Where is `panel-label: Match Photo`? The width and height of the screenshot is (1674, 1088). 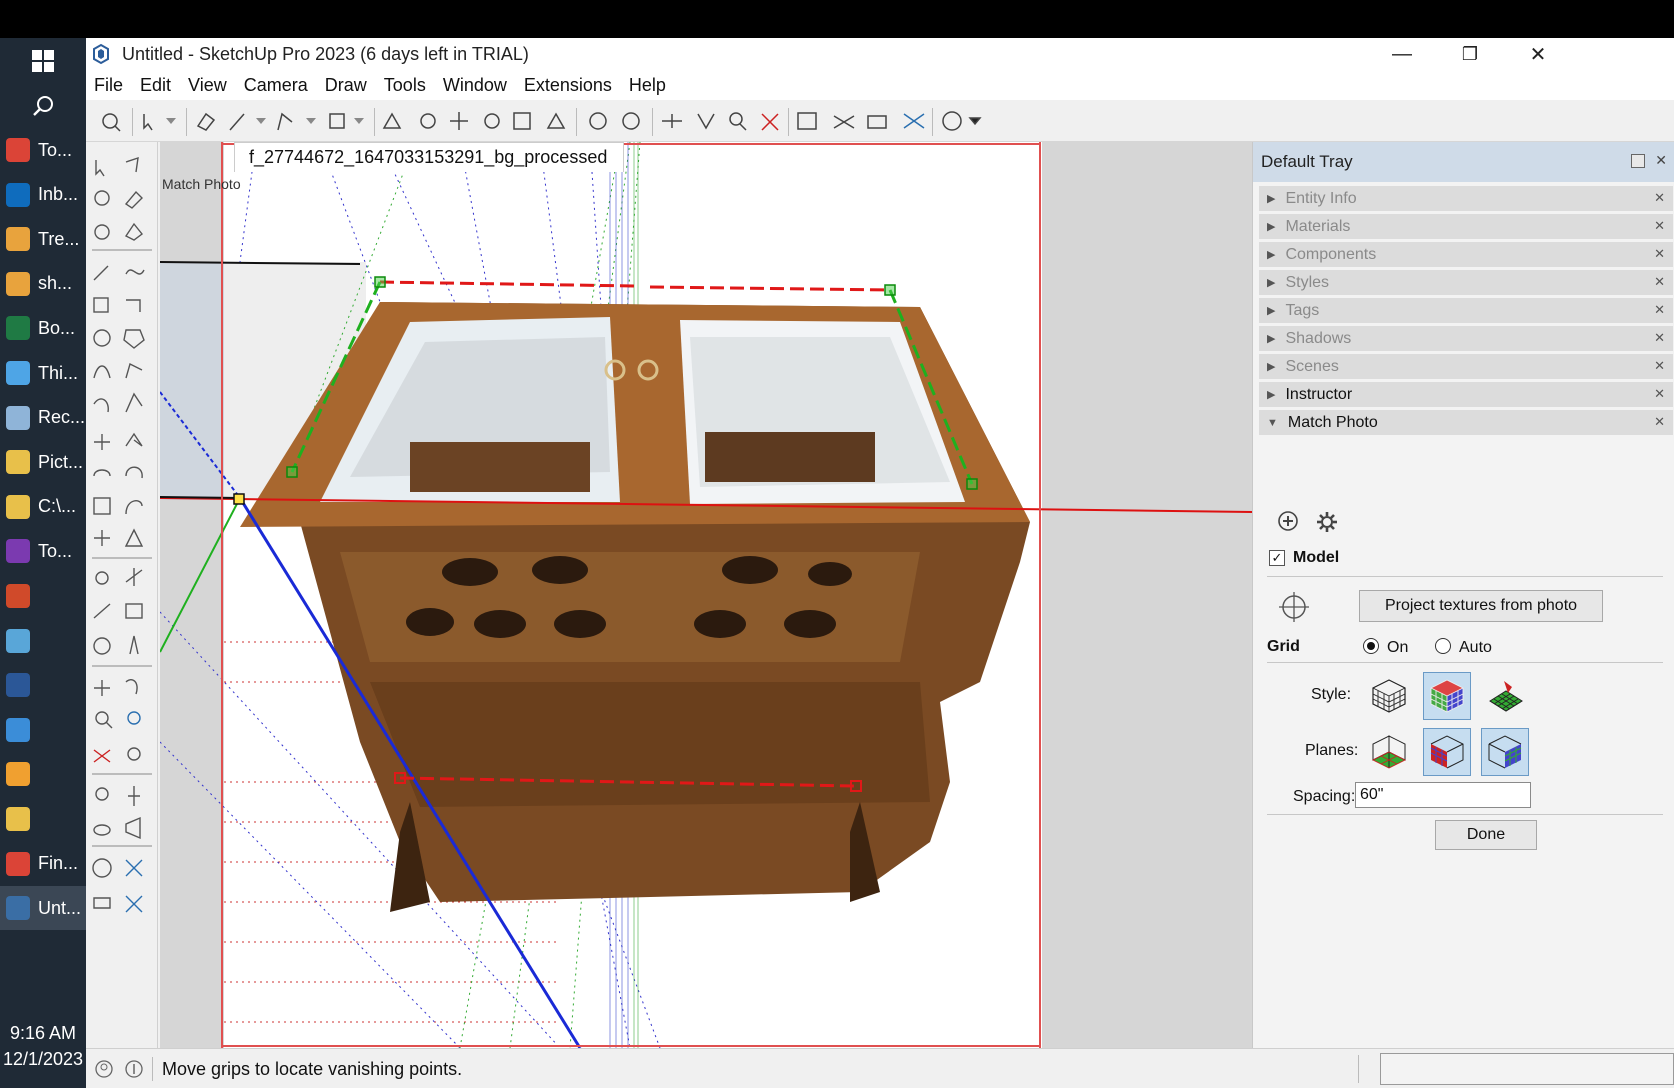
panel-label: Match Photo is located at coordinates (1332, 422).